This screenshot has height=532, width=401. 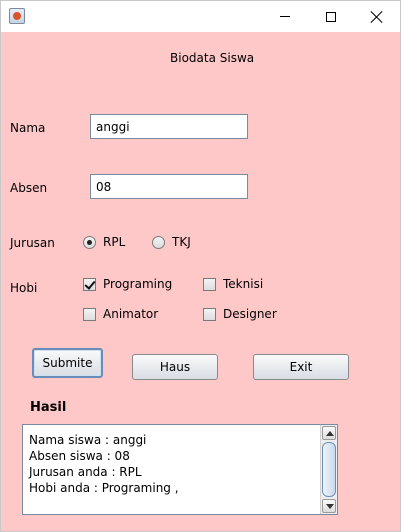 What do you see at coordinates (138, 284) in the screenshot?
I see `checkbox-programing-label: Programing` at bounding box center [138, 284].